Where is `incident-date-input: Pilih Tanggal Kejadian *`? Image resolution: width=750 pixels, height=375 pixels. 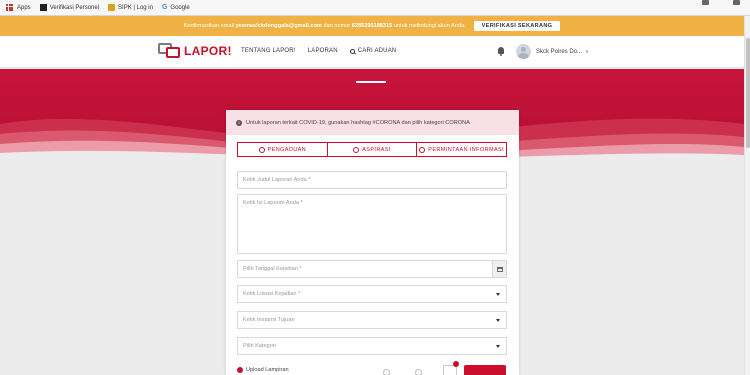 incident-date-input: Pilih Tanggal Kejadian * is located at coordinates (372, 269).